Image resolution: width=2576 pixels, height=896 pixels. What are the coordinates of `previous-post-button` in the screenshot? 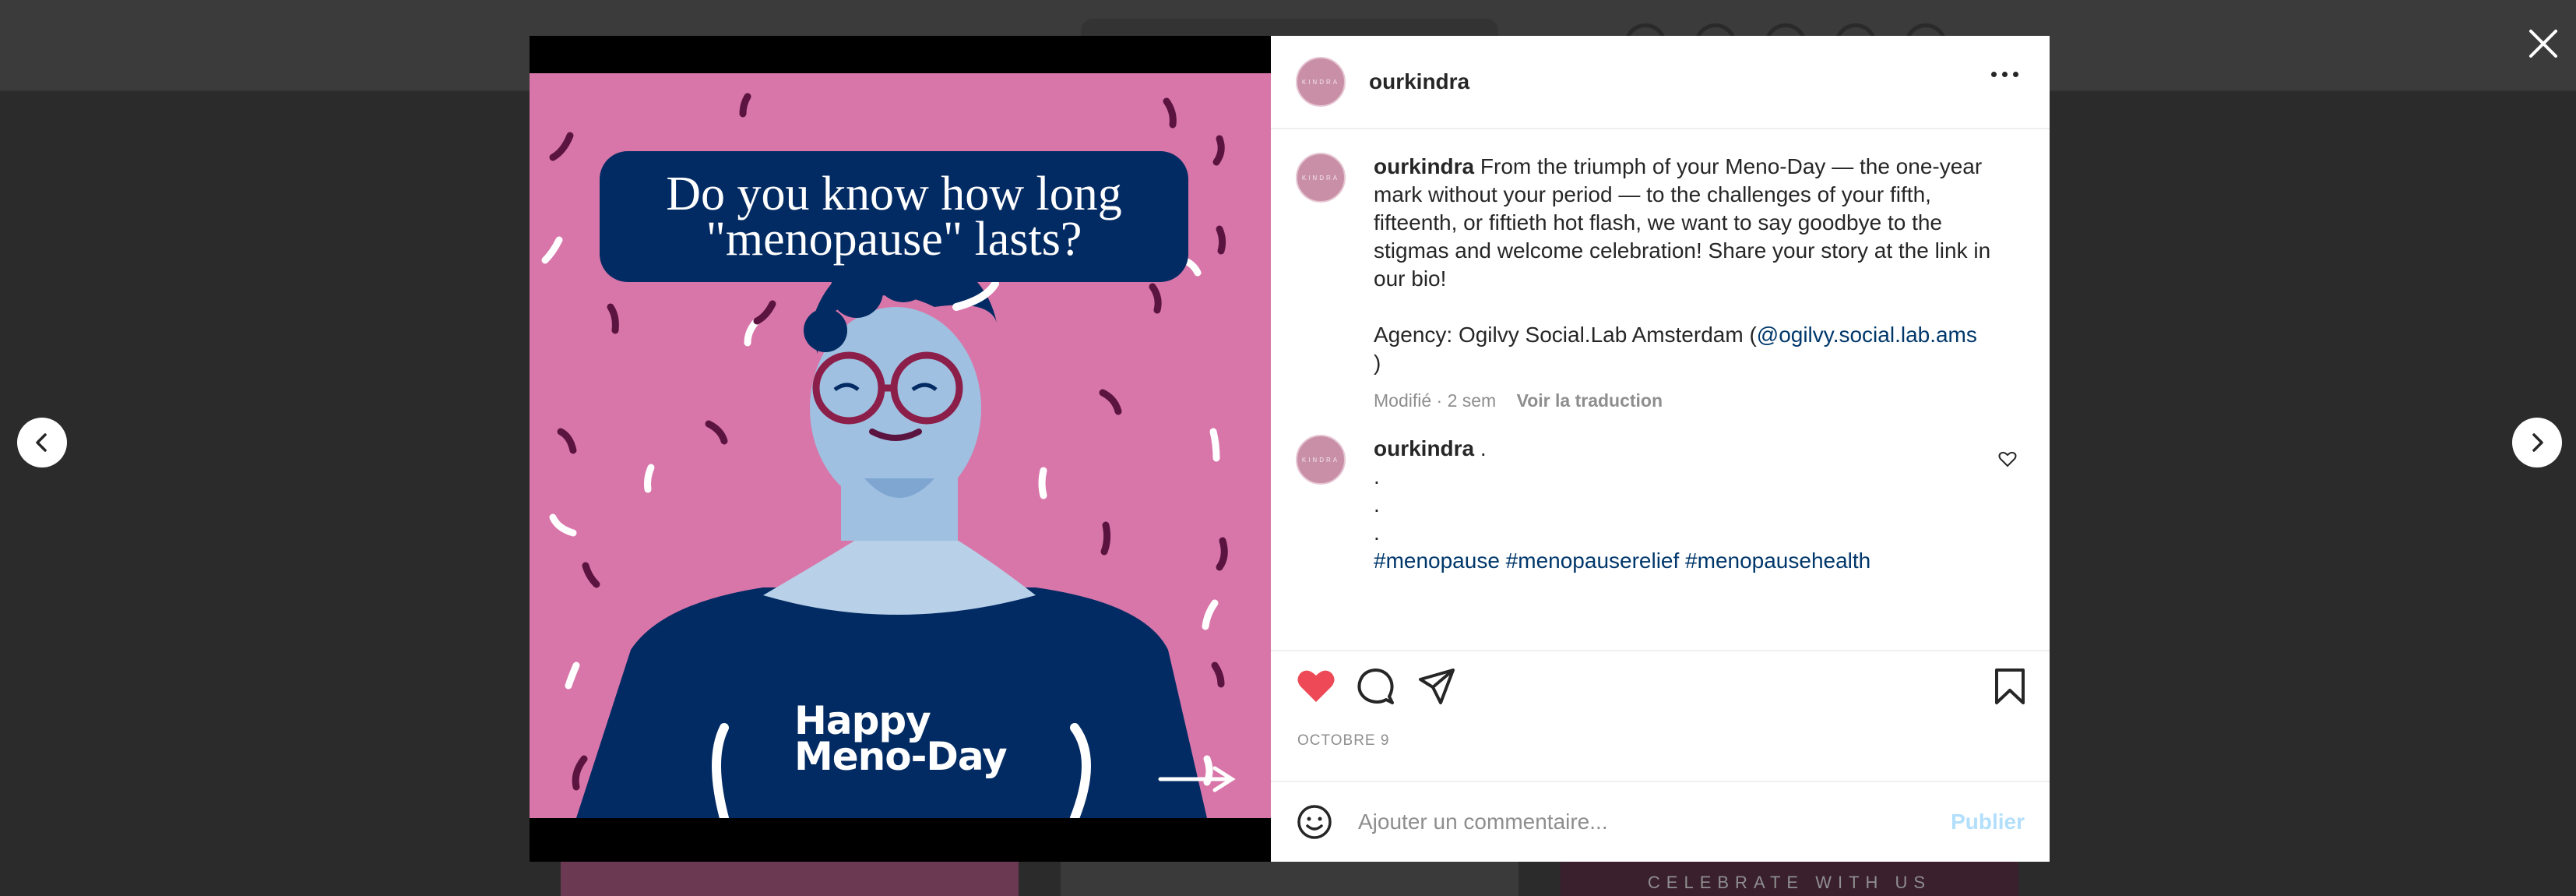 It's located at (42, 442).